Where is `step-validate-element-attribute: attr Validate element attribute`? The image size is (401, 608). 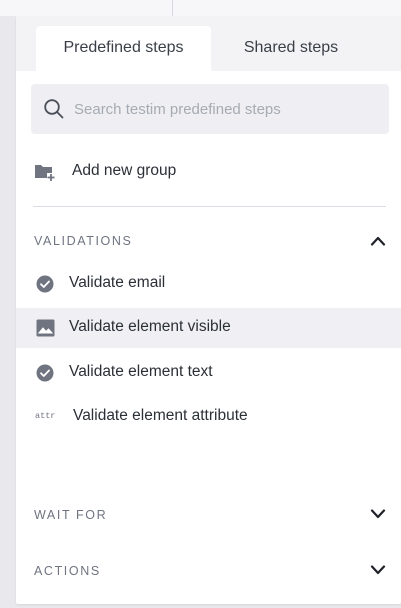
step-validate-element-attribute: attr Validate element attribute is located at coordinates (208, 417).